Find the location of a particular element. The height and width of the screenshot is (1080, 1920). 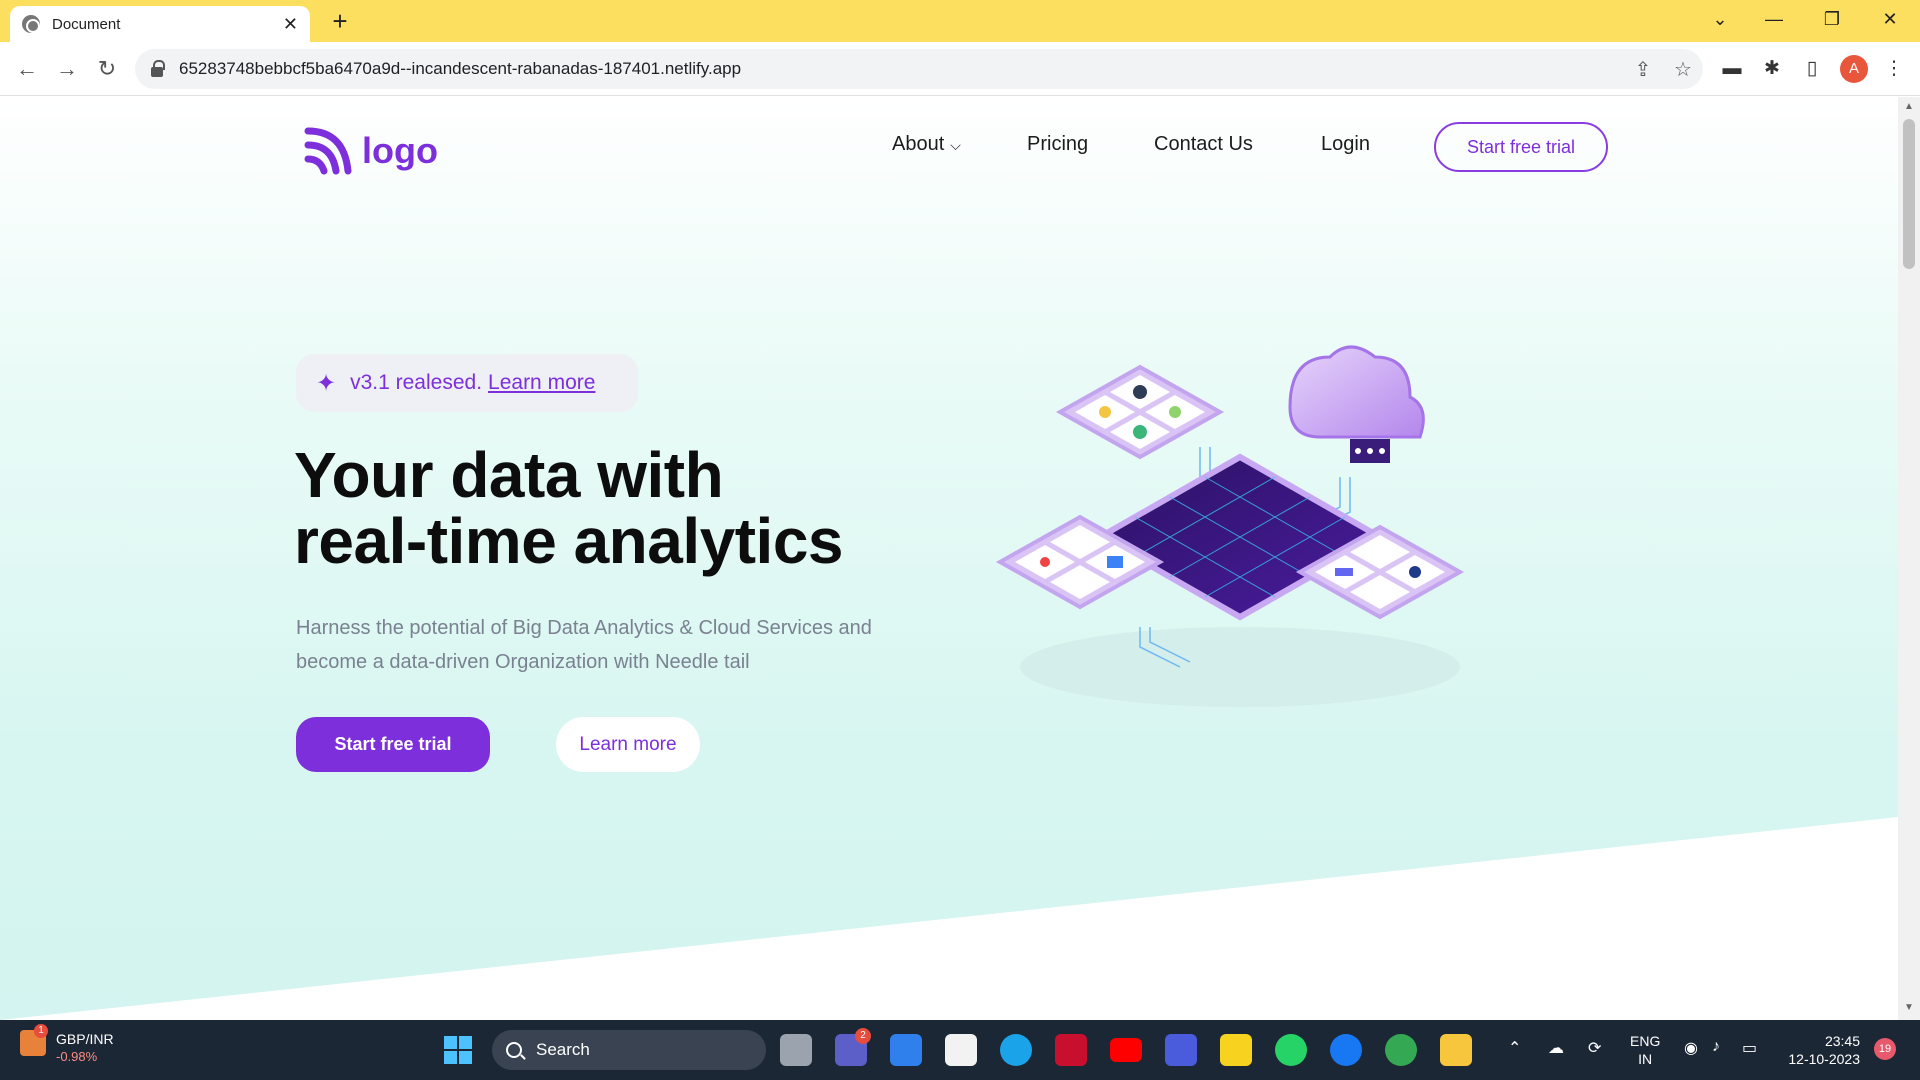

learn-more-button: Learn more is located at coordinates (628, 744).